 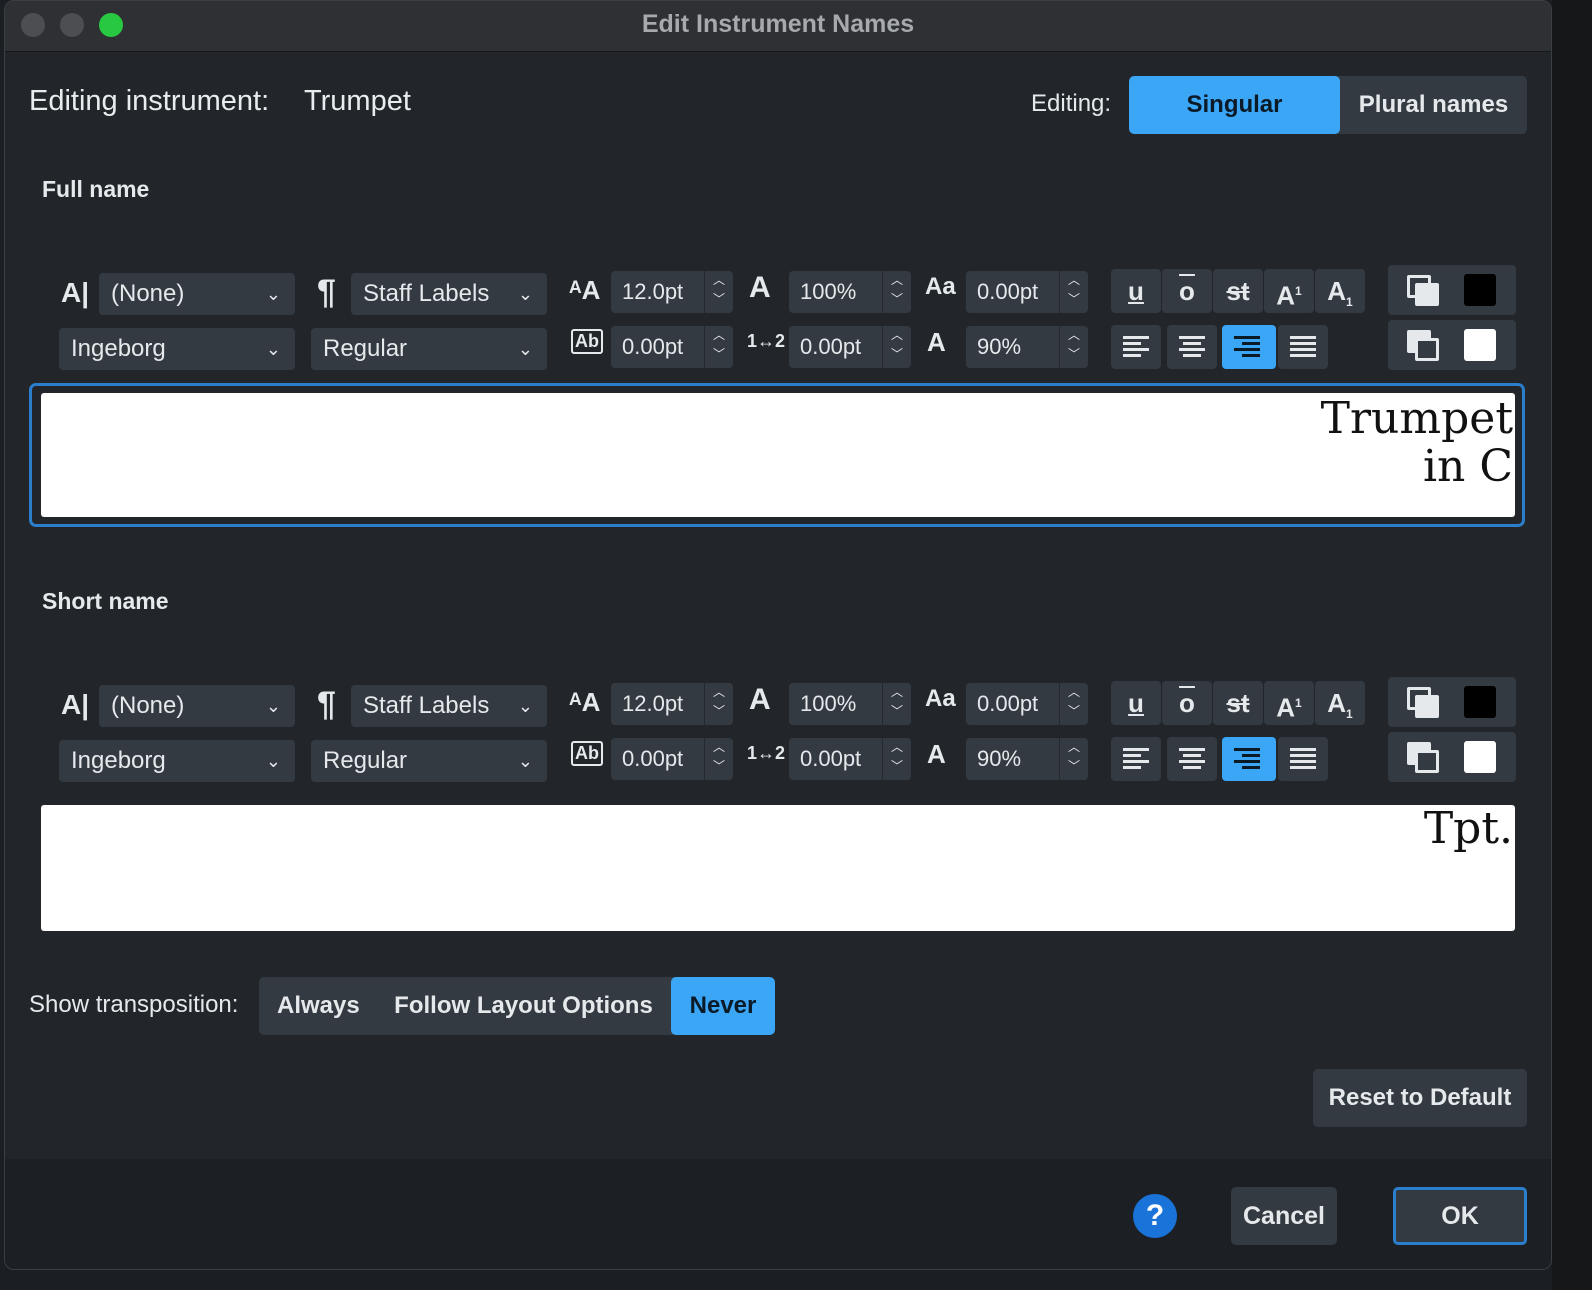 I want to click on align-center-icon, so click(x=1192, y=347).